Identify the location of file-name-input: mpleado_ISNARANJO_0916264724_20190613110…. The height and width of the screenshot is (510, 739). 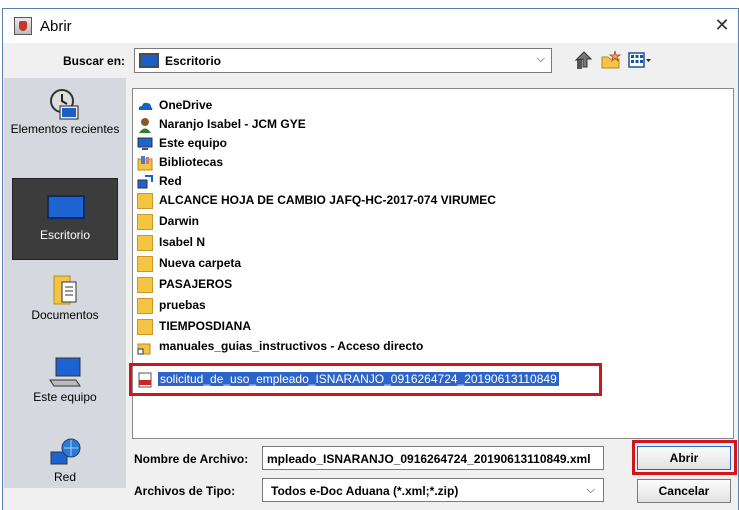
(433, 458).